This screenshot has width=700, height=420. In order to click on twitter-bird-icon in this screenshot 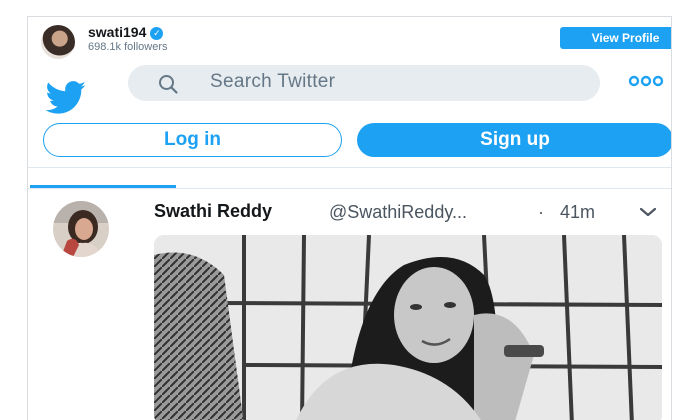, I will do `click(66, 98)`.